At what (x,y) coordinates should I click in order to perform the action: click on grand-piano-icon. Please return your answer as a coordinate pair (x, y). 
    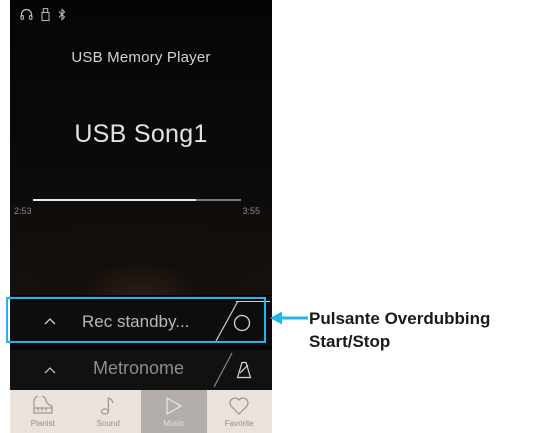
    Looking at the image, I should click on (43, 405).